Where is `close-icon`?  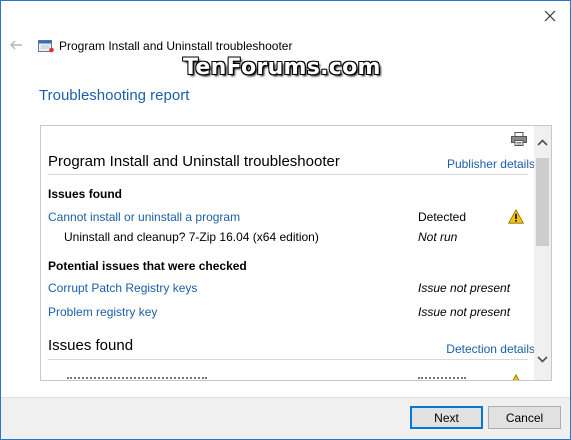
close-icon is located at coordinates (550, 16).